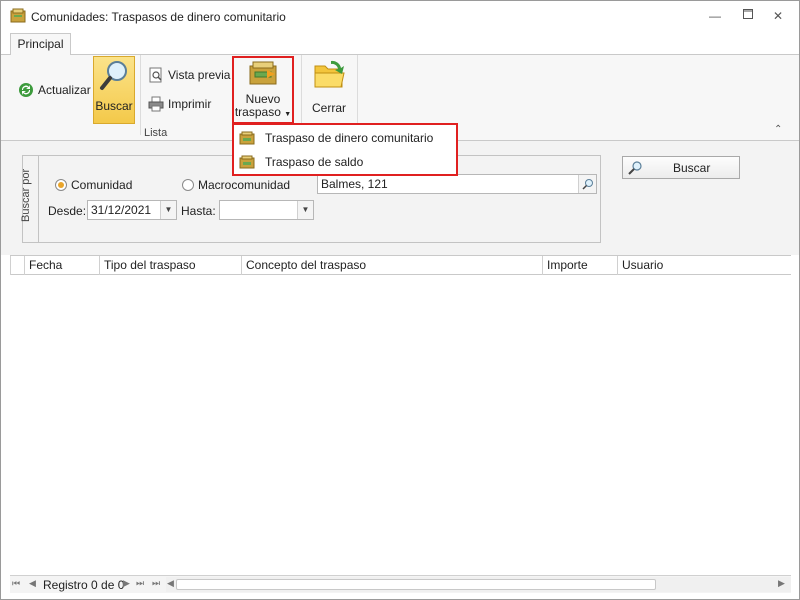 This screenshot has width=800, height=600. I want to click on desde-date-field: 31/12/2021 ▼, so click(132, 210).